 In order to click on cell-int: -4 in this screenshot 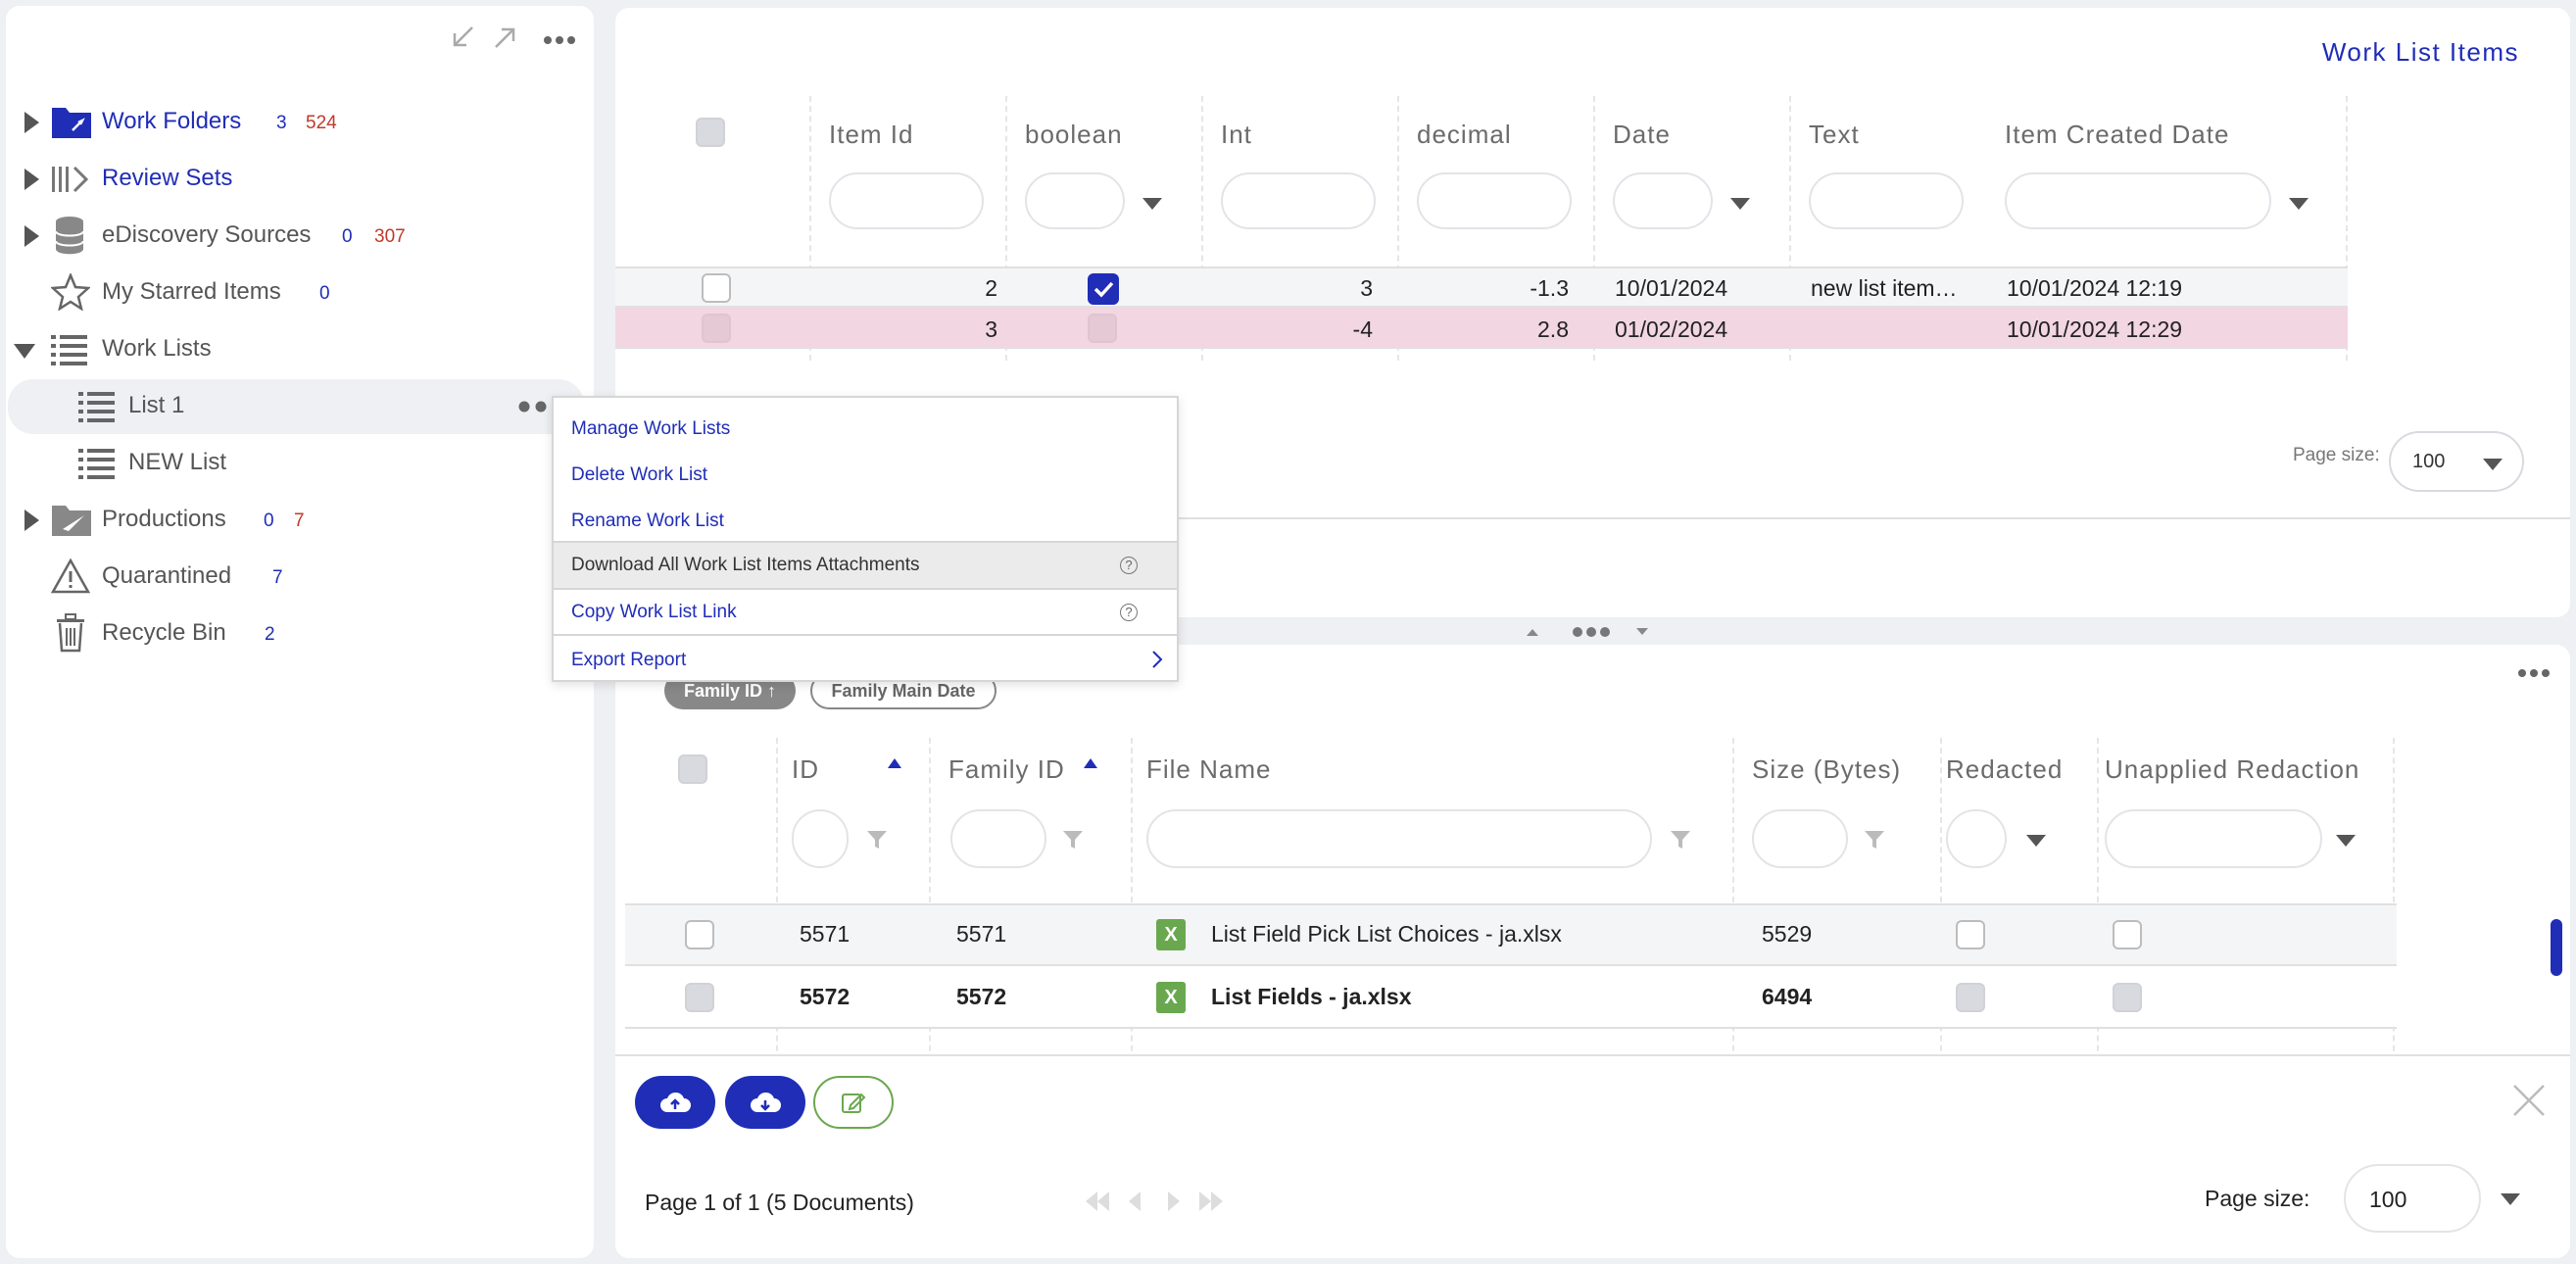, I will do `click(1362, 329)`.